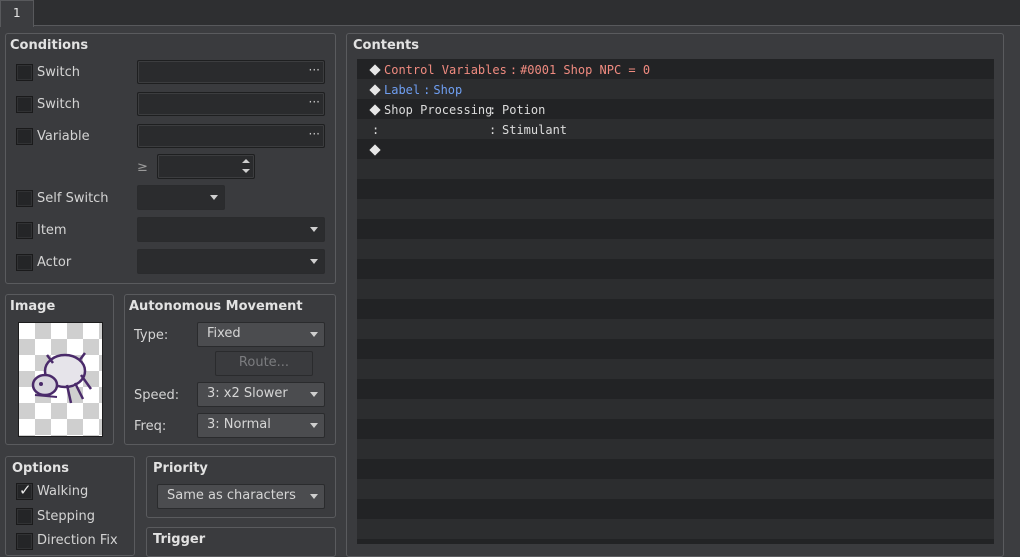  I want to click on tab-page-1: 1, so click(17, 13).